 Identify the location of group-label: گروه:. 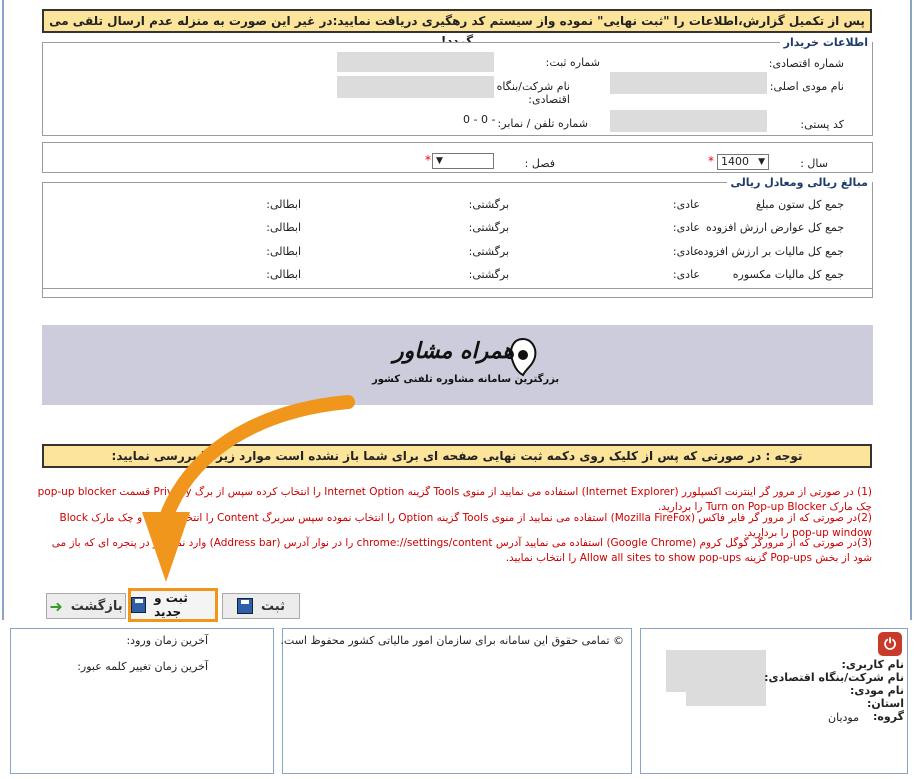
(888, 716).